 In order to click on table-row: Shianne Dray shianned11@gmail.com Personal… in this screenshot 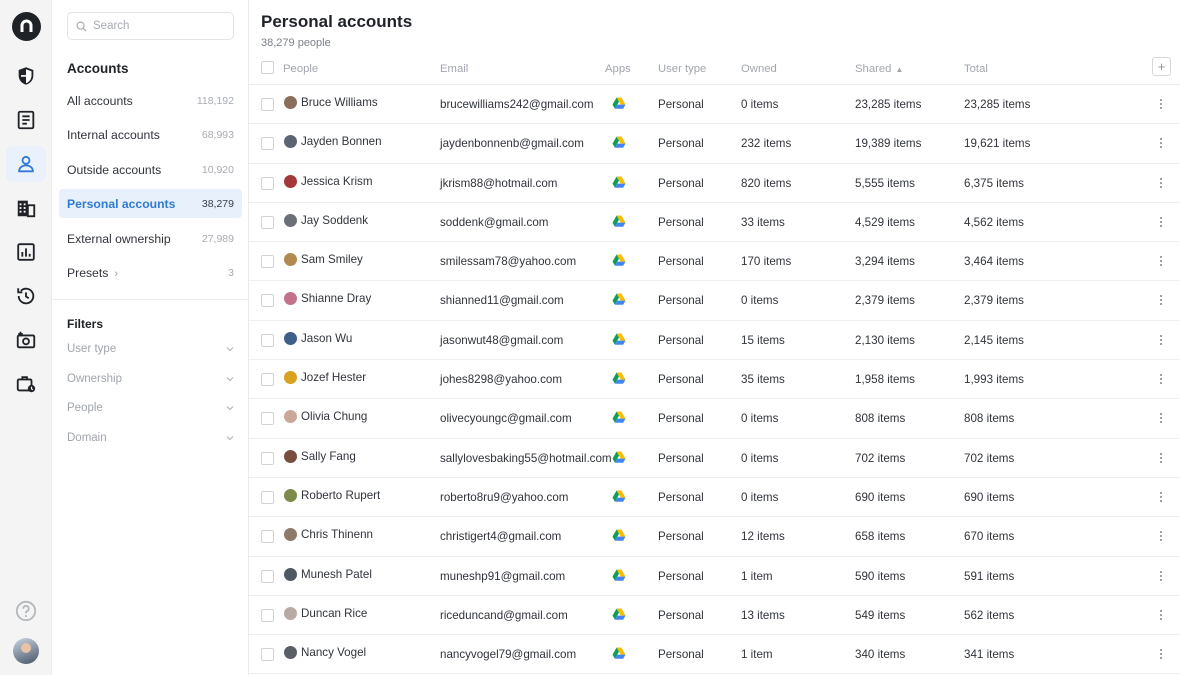, I will do `click(714, 301)`.